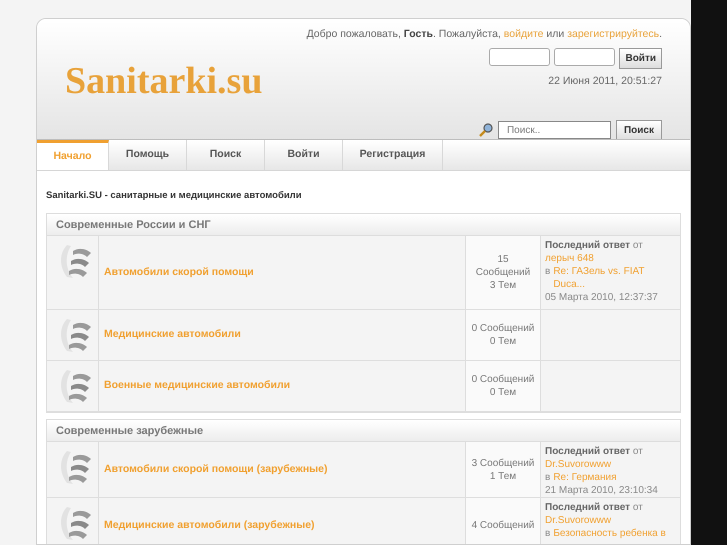 This screenshot has height=545, width=727. What do you see at coordinates (503, 259) in the screenshot?
I see `board-stats-text: 15` at bounding box center [503, 259].